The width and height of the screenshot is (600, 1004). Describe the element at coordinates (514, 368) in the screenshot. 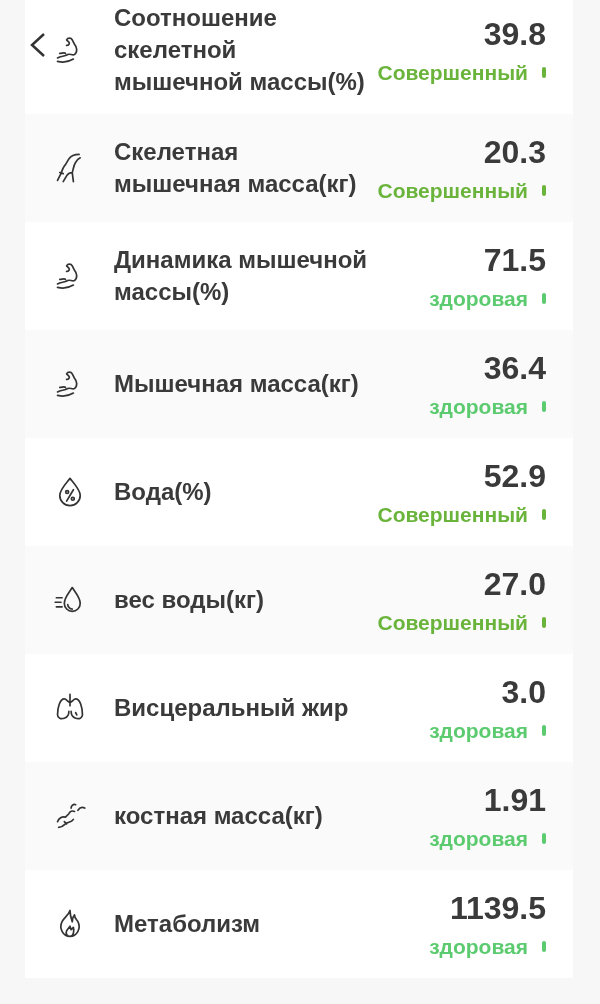

I see `metric-value: 36.4` at that location.